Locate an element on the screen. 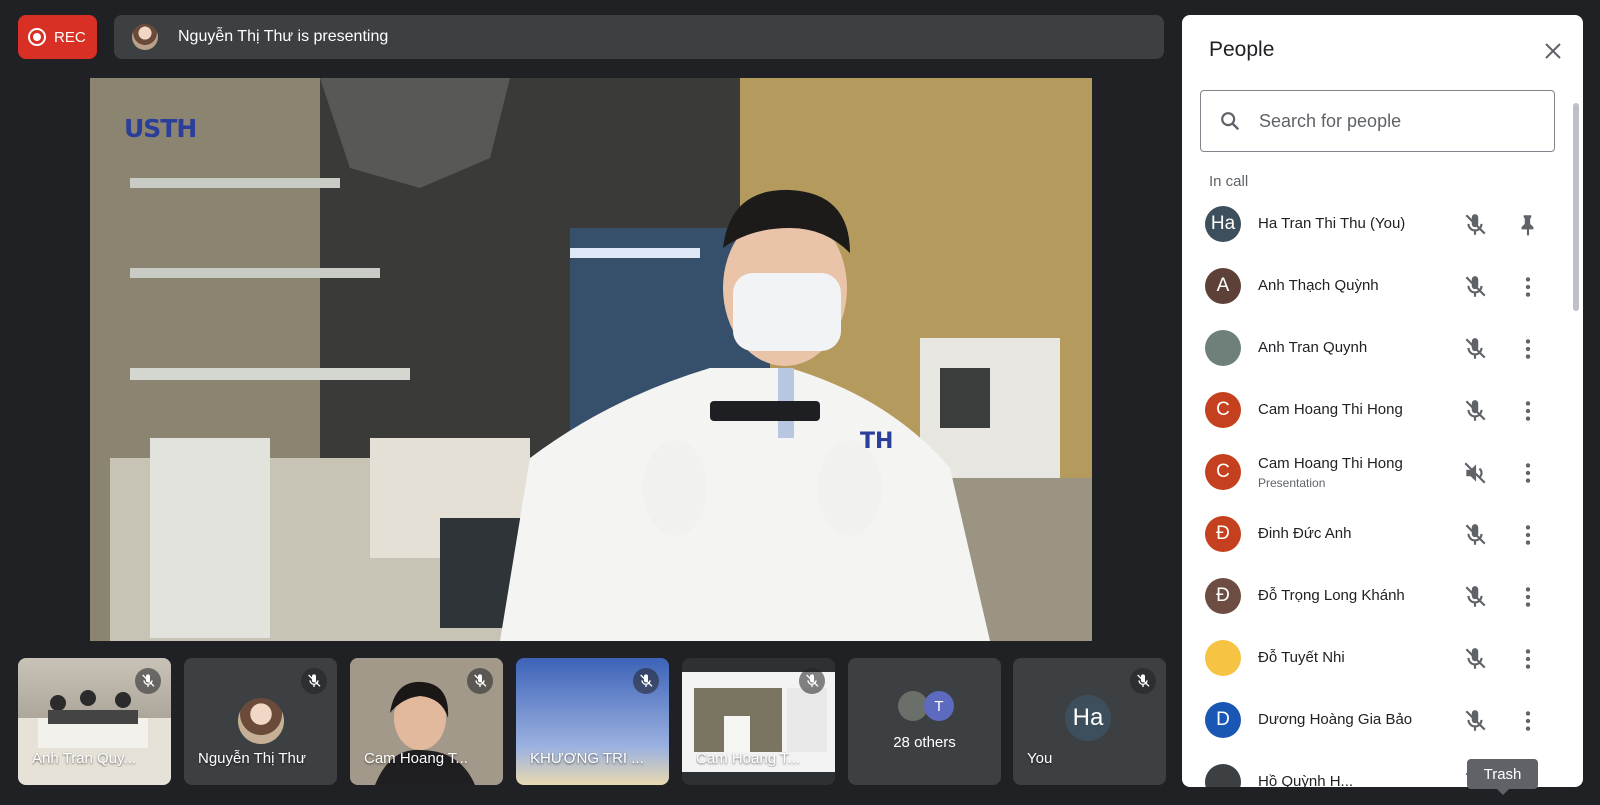 Image resolution: width=1600 pixels, height=805 pixels. search-icon is located at coordinates (1230, 121).